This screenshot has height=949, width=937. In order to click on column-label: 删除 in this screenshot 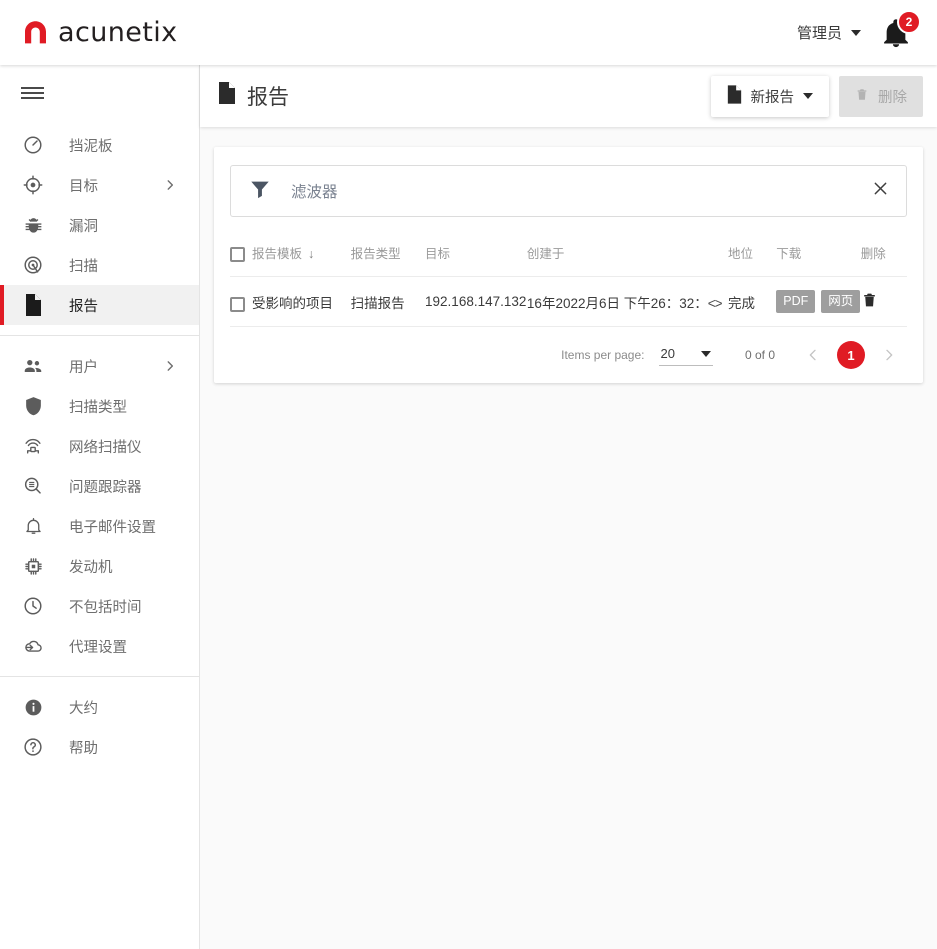, I will do `click(873, 254)`.